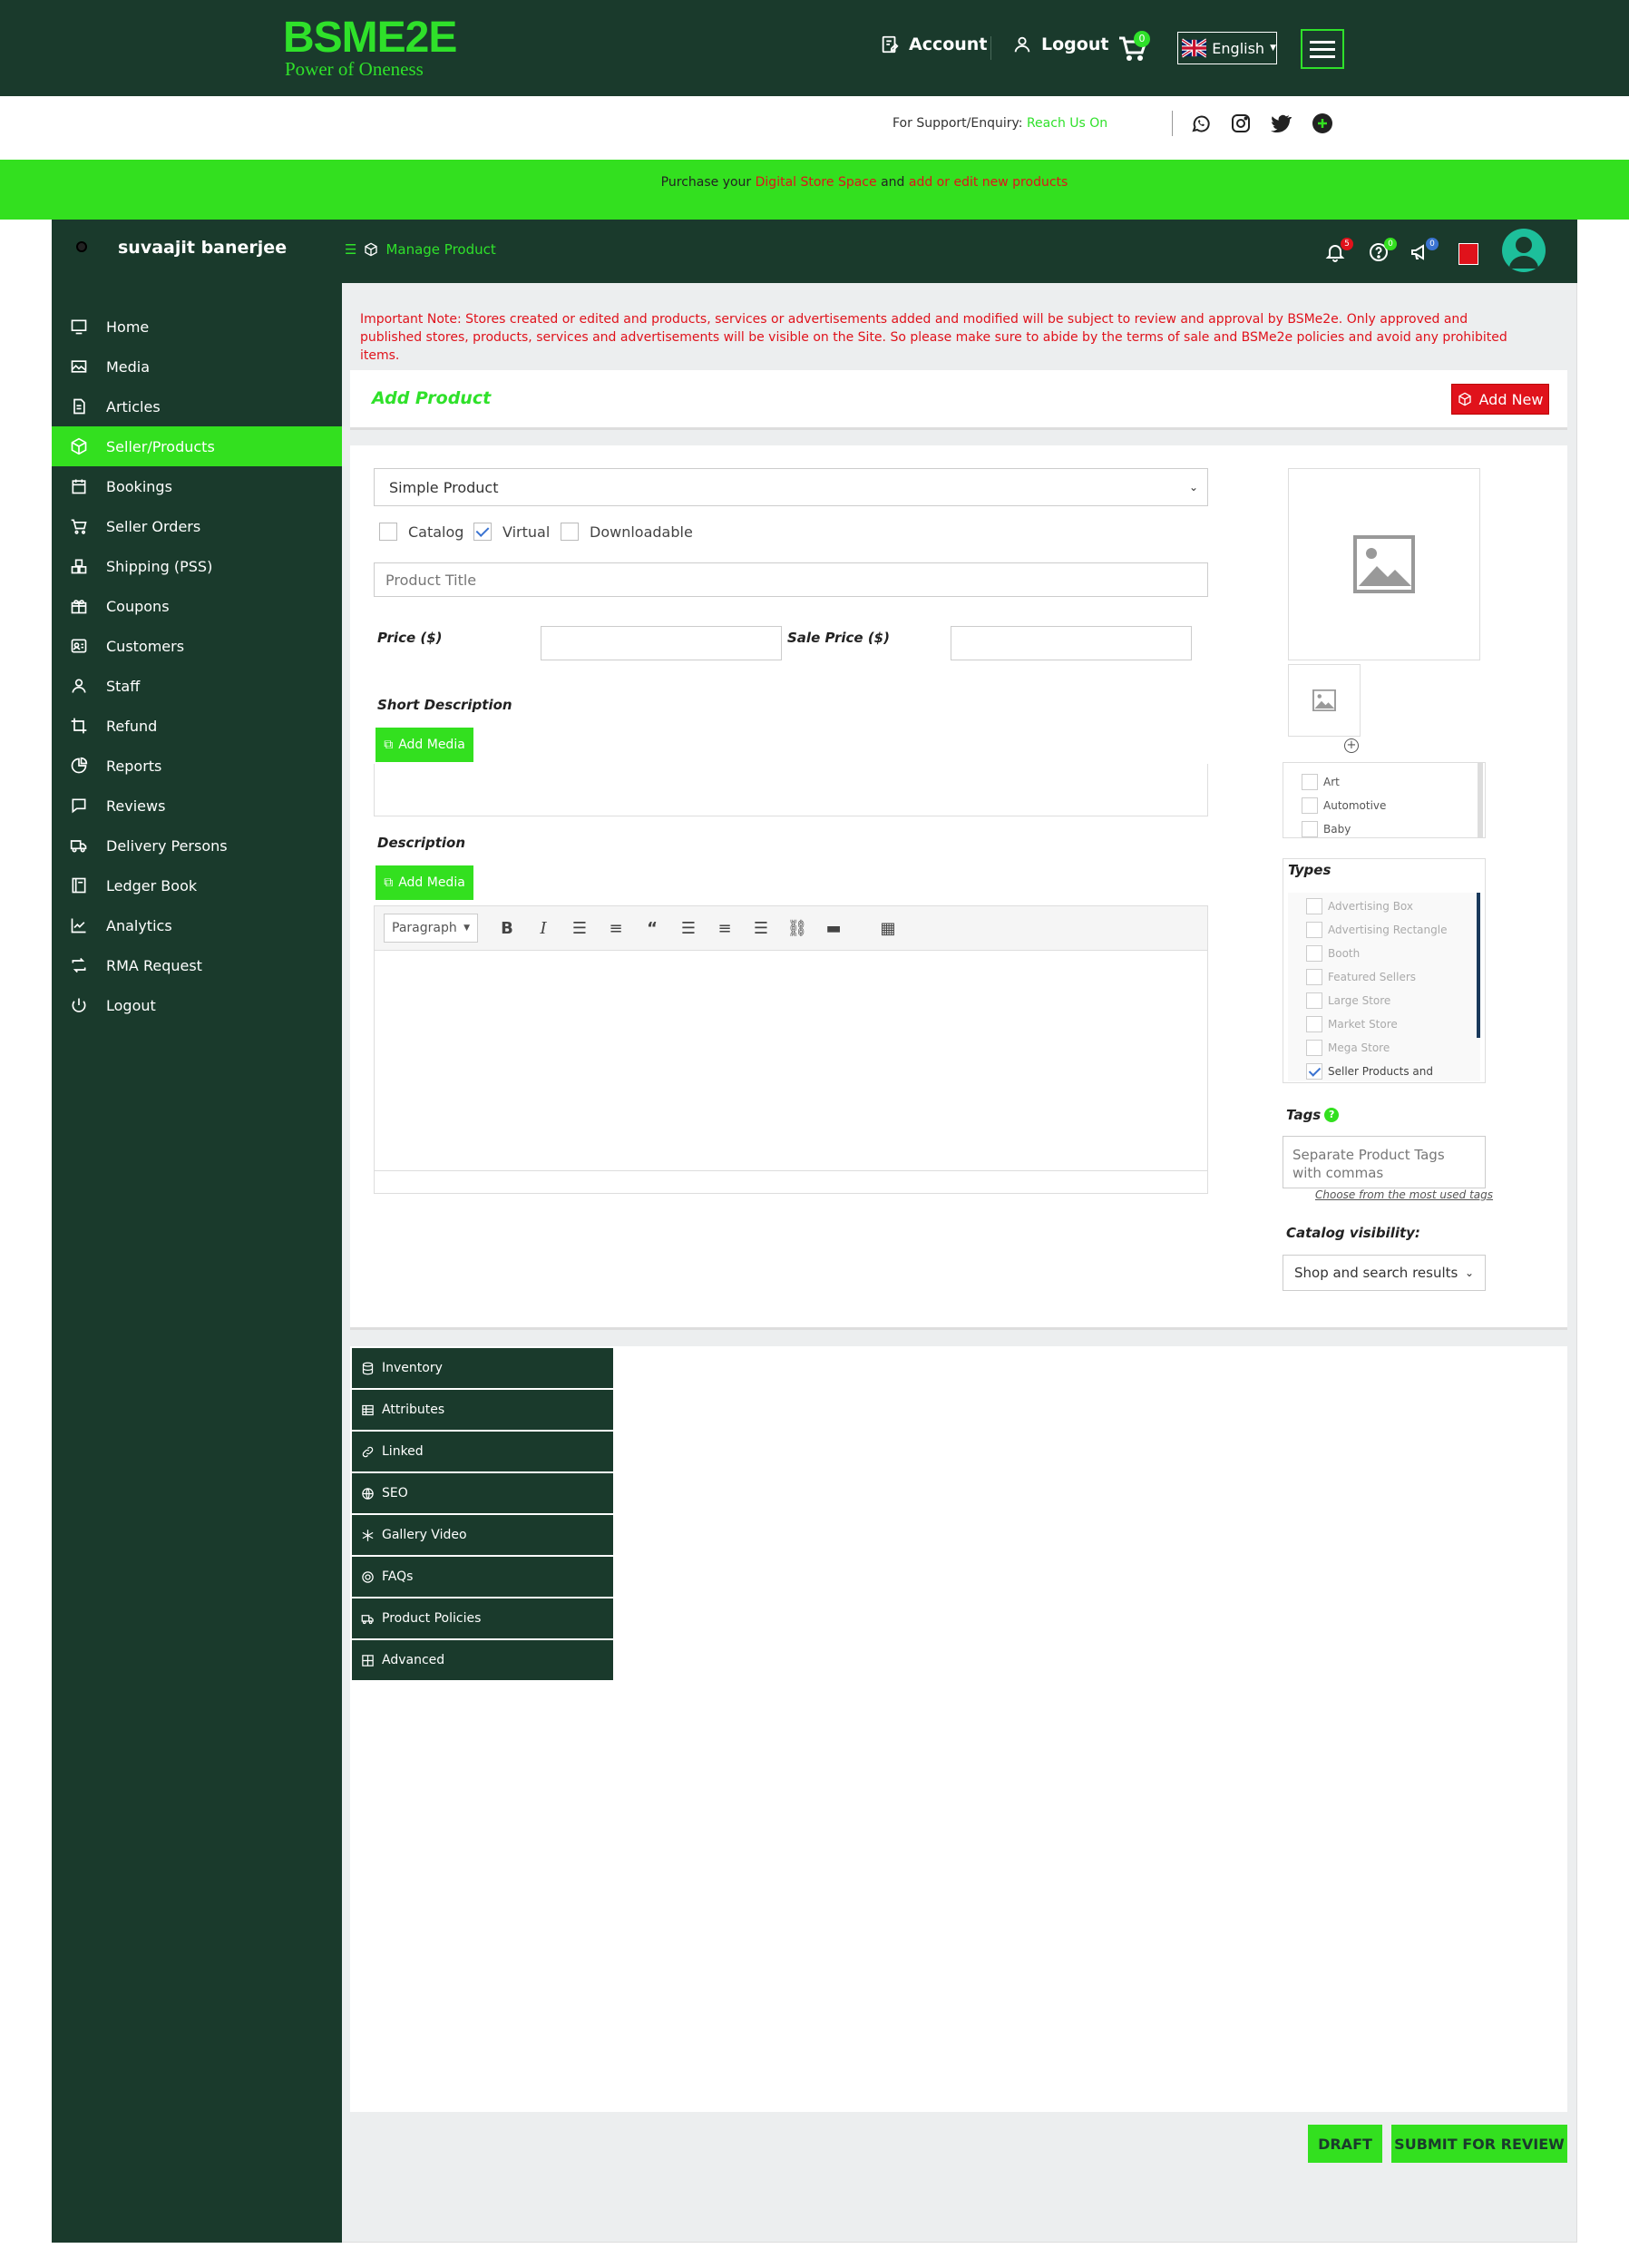  Describe the element at coordinates (197, 526) in the screenshot. I see `sidebar-item-seller-orders: Seller Orders` at that location.